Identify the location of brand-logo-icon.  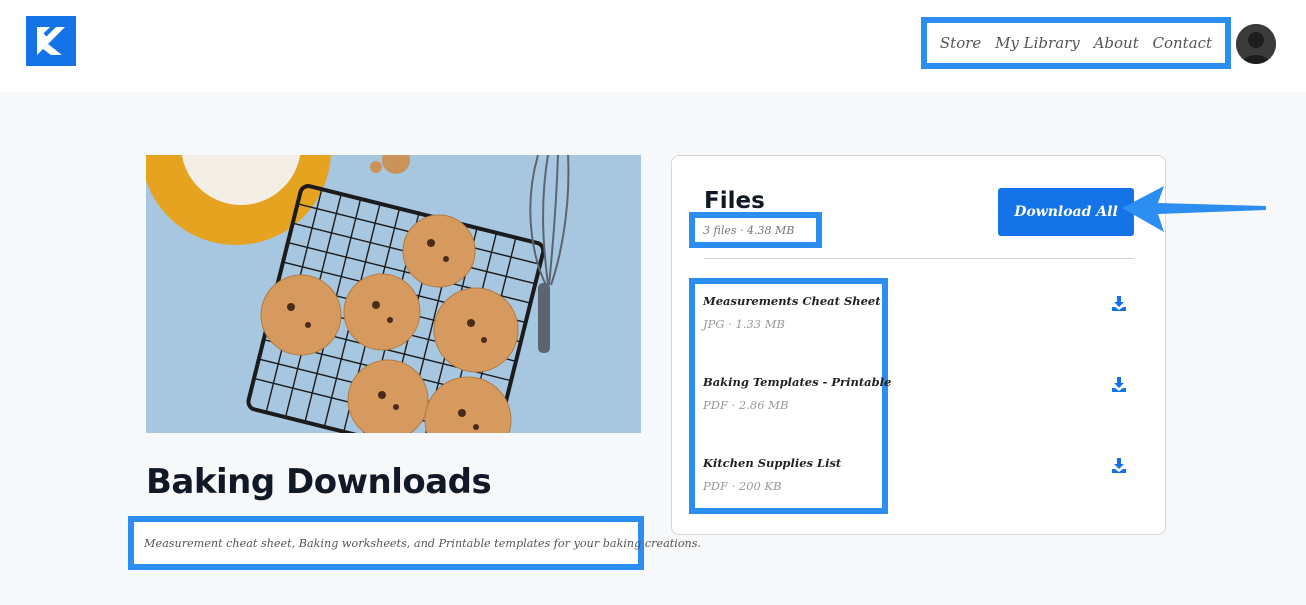
(51, 41).